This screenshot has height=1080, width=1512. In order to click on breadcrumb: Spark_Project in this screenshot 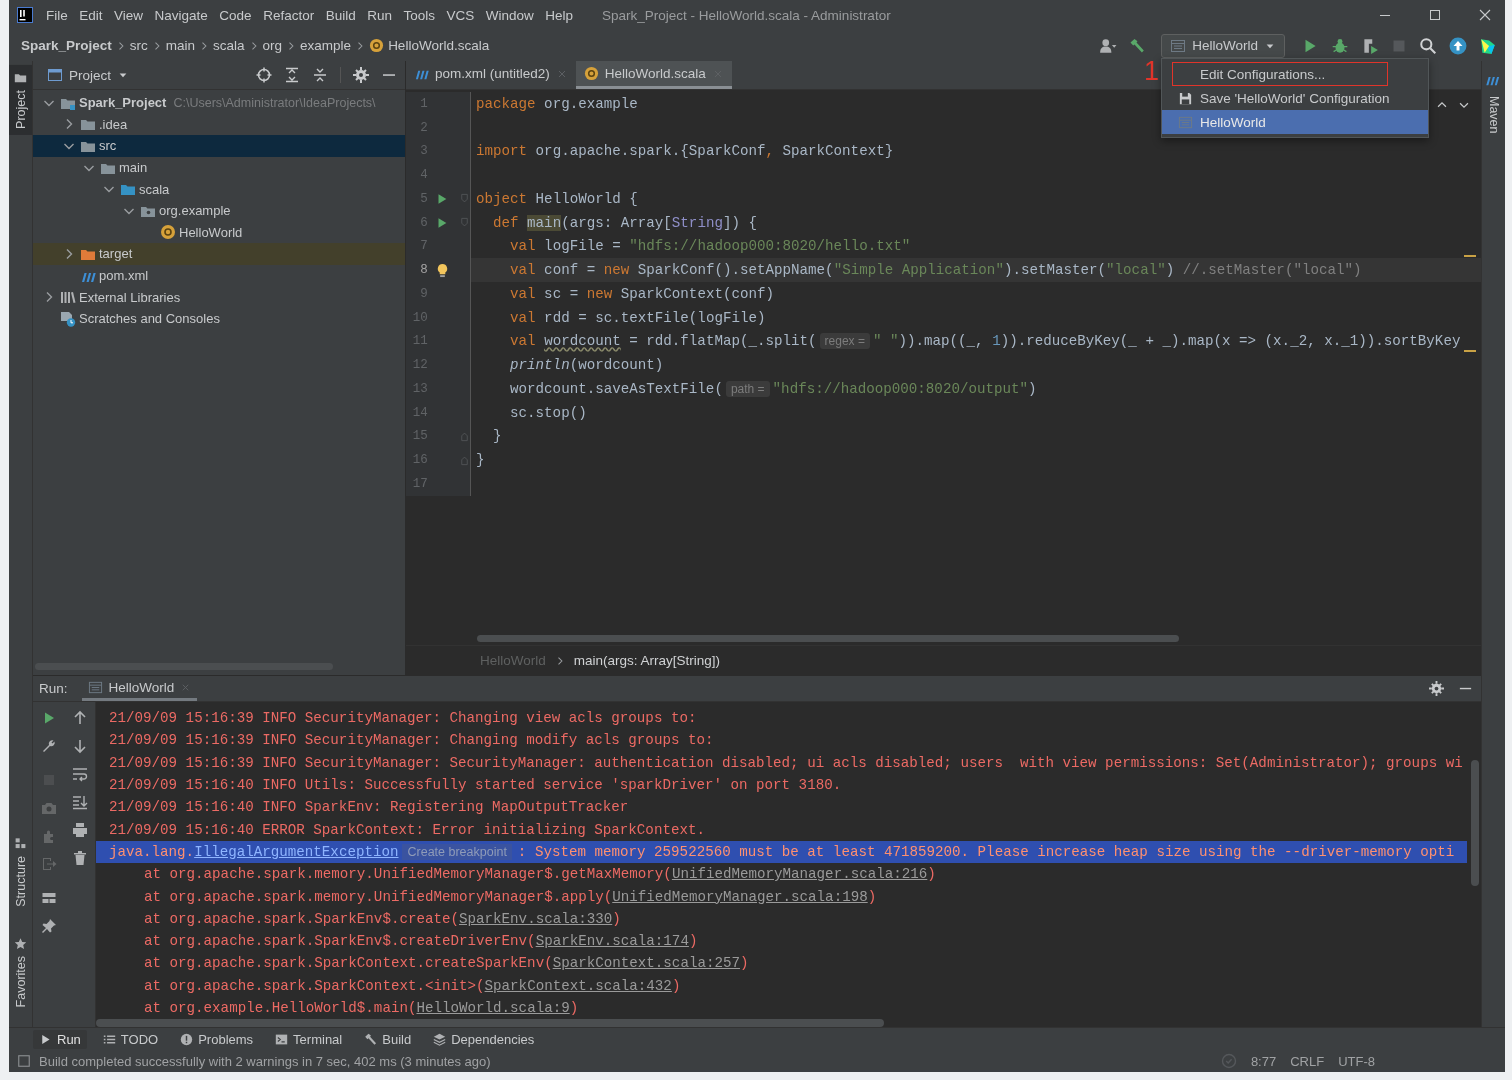, I will do `click(66, 45)`.